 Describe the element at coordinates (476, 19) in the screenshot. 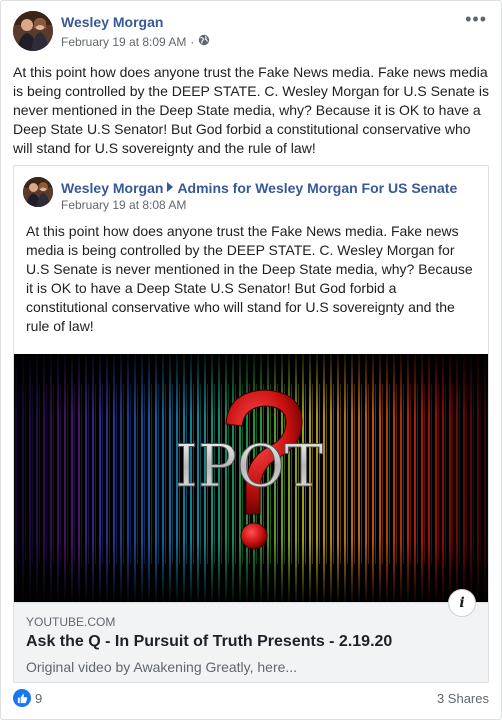

I see `more-options-icon: •••` at that location.